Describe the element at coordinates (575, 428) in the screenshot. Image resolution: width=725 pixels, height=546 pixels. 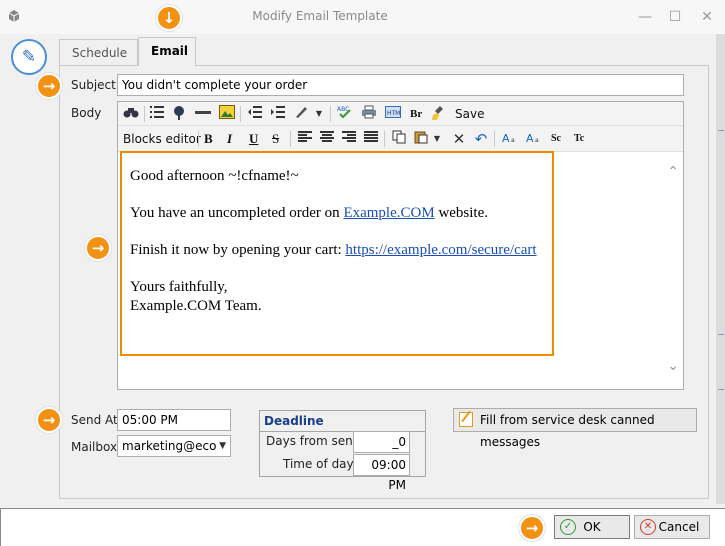
I see `fill-canned-messages-button: Fill from service desk canned messages` at that location.